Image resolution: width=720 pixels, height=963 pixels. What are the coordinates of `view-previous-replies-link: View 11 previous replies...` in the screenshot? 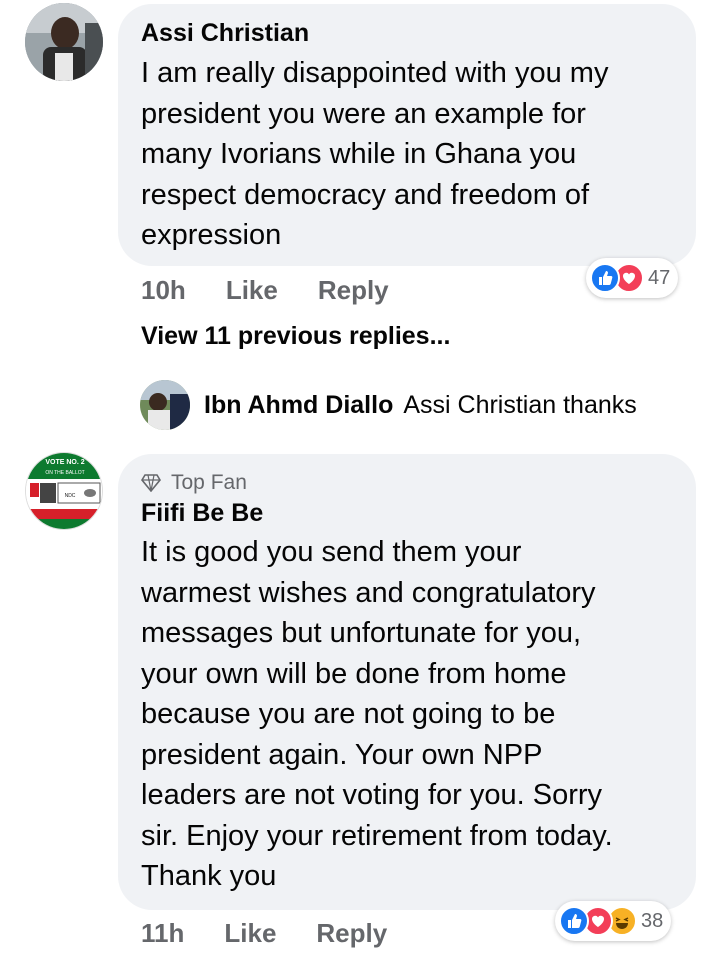 It's located at (295, 336).